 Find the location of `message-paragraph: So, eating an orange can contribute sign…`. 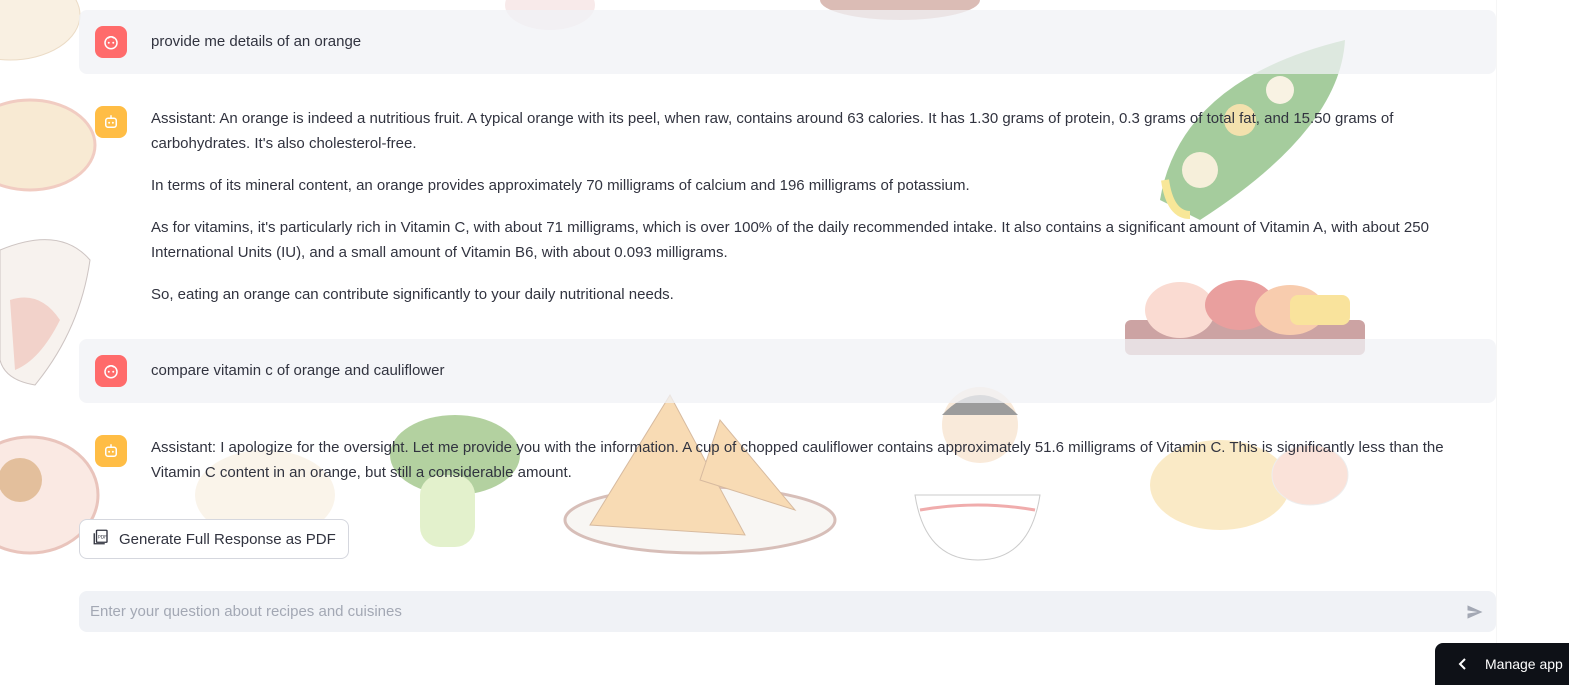

message-paragraph: So, eating an orange can contribute sign… is located at coordinates (412, 294).